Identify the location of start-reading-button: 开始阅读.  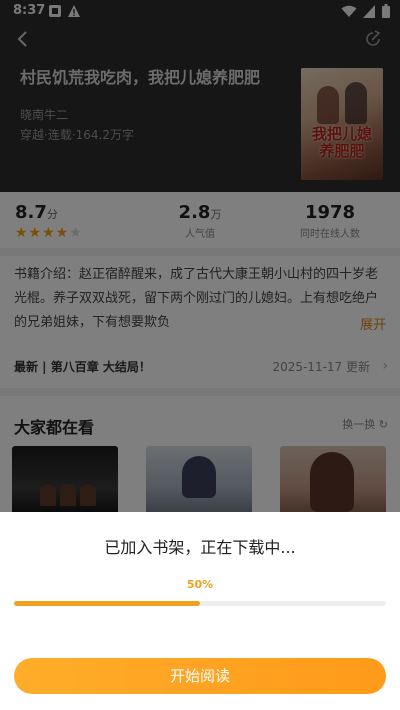
(200, 676).